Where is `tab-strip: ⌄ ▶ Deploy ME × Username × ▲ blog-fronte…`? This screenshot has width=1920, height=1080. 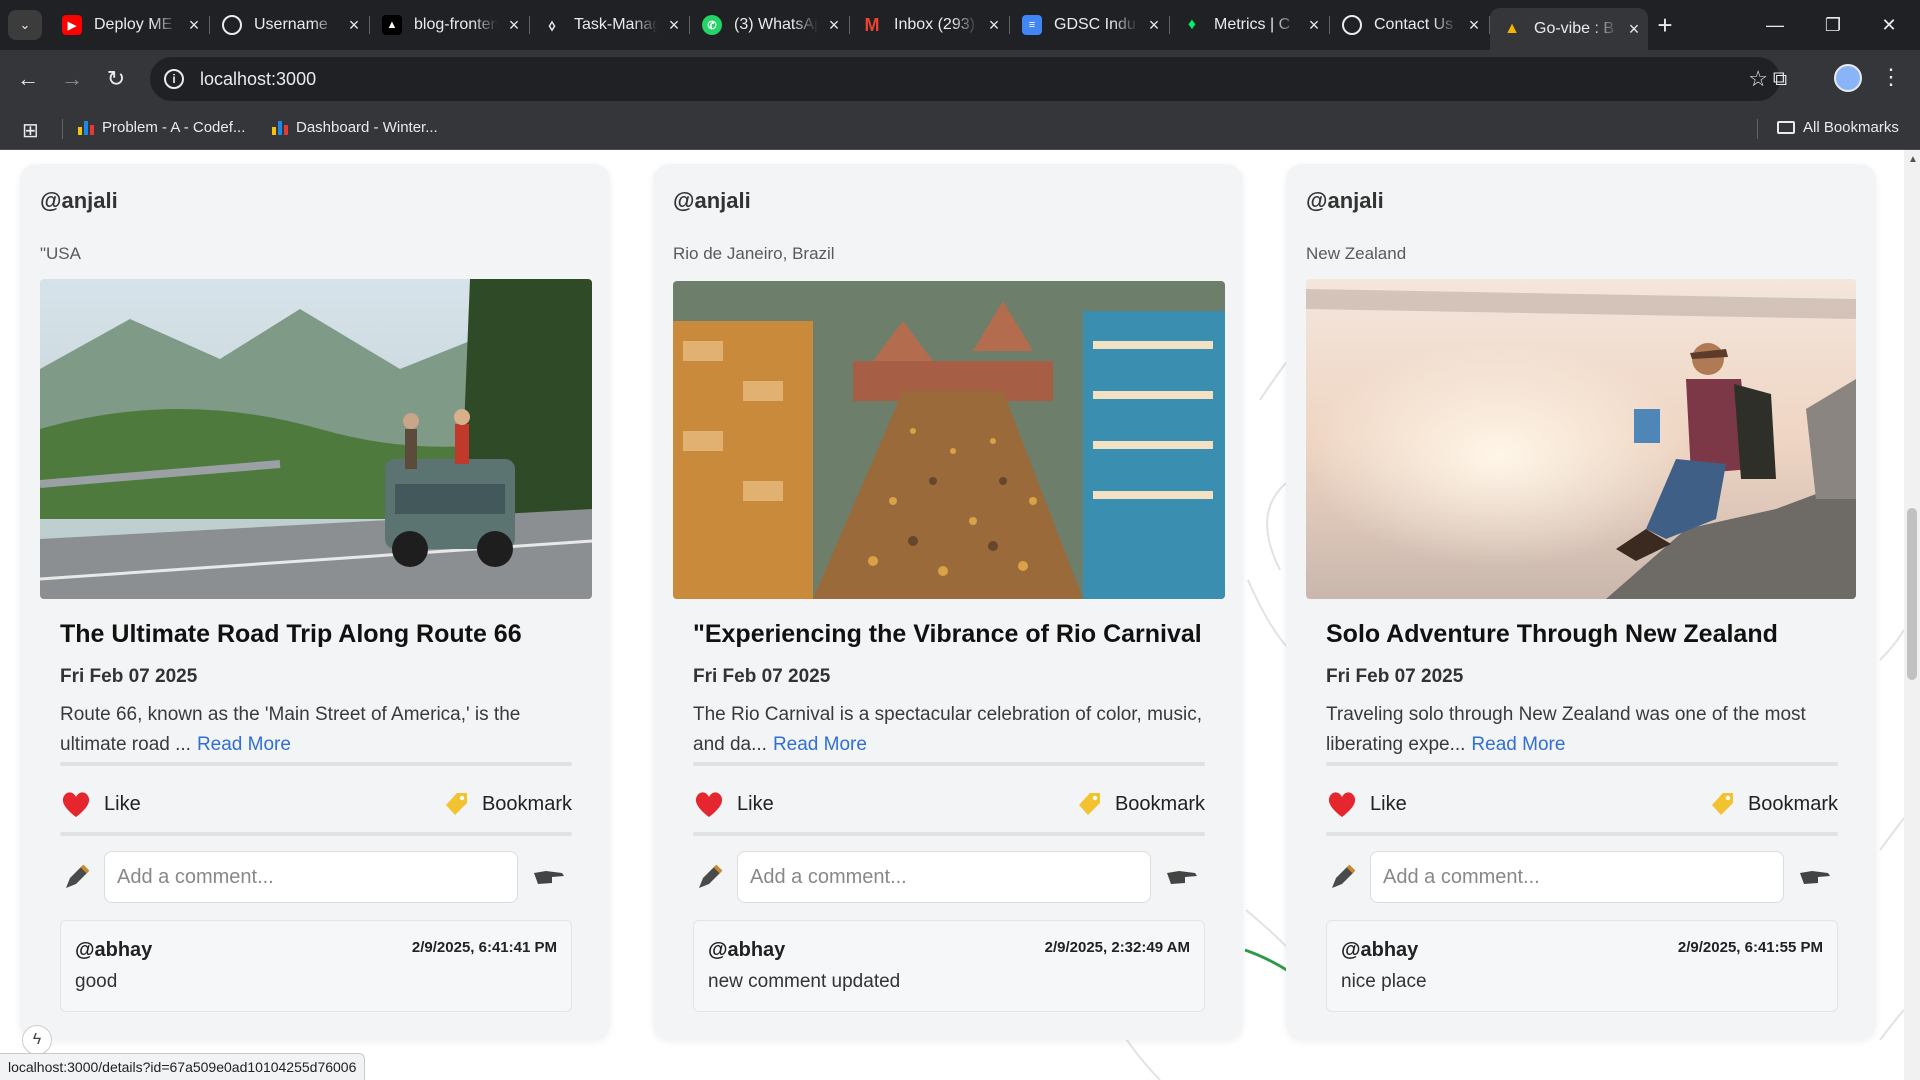
tab-strip: ⌄ ▶ Deploy ME × Username × ▲ blog-fronte… is located at coordinates (960, 25).